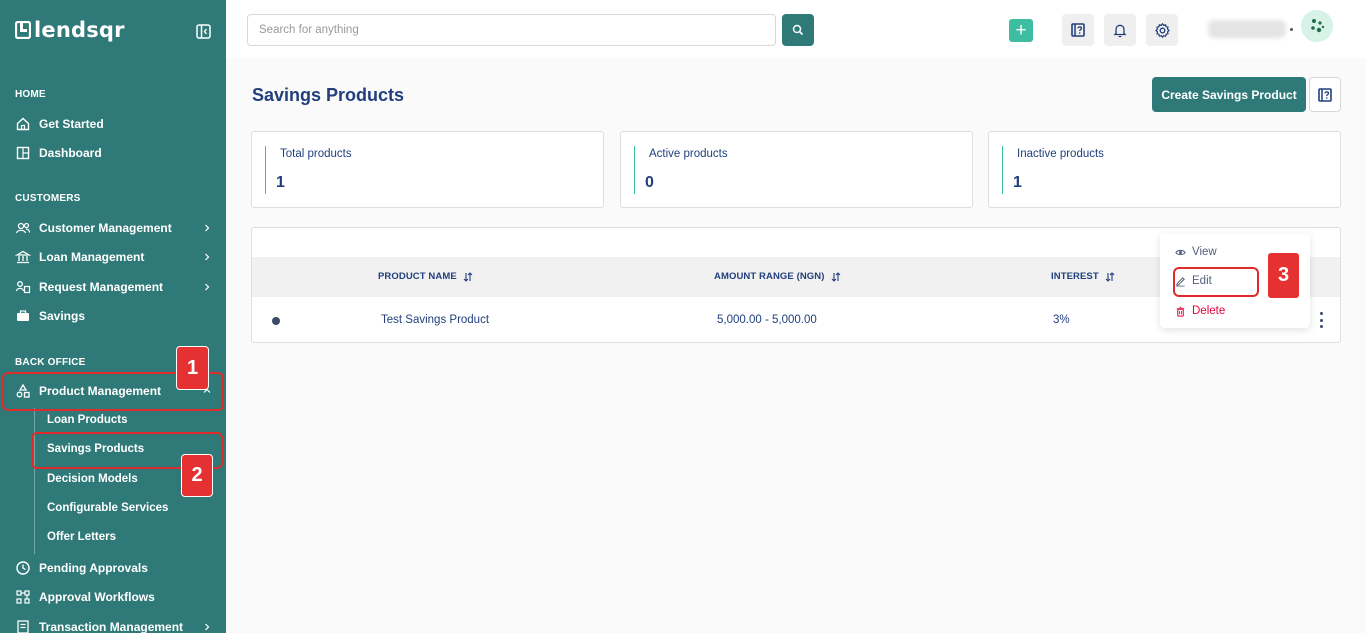  What do you see at coordinates (81, 537) in the screenshot?
I see `sub-offer-letters: Offer Letters` at bounding box center [81, 537].